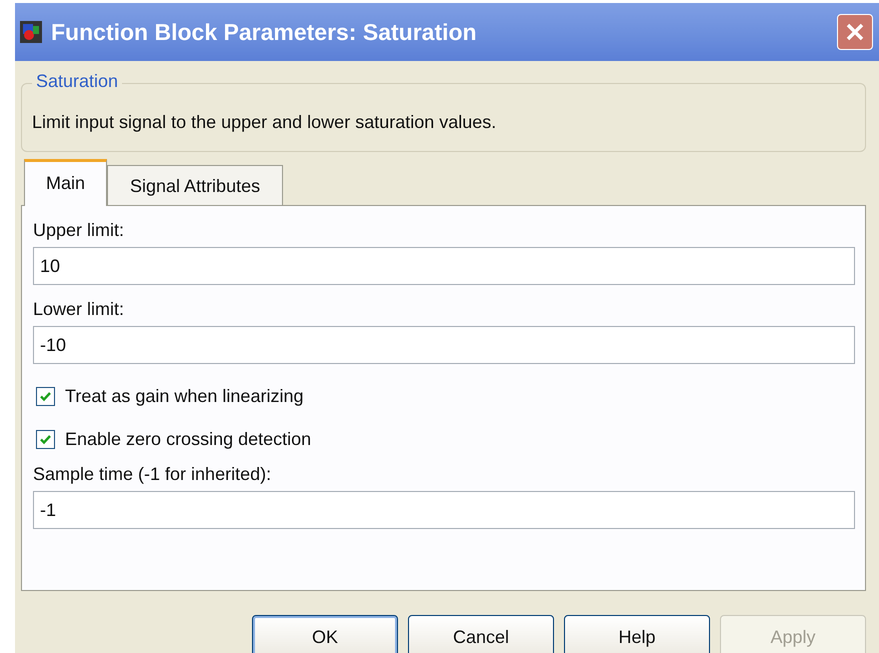 The width and height of the screenshot is (879, 653). I want to click on input-field: 10, so click(444, 266).